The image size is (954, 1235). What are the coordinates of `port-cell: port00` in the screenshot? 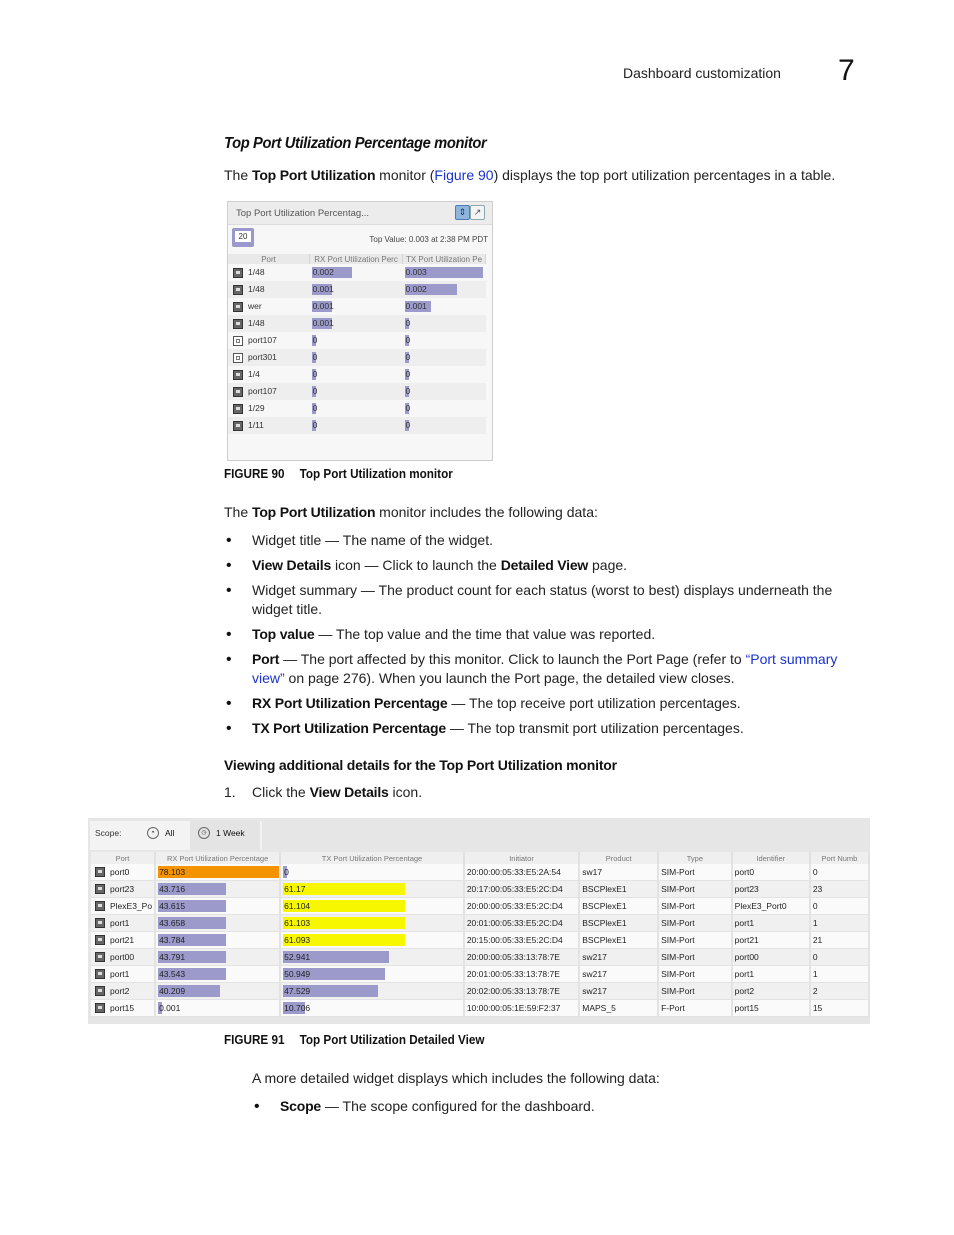 It's located at (124, 957).